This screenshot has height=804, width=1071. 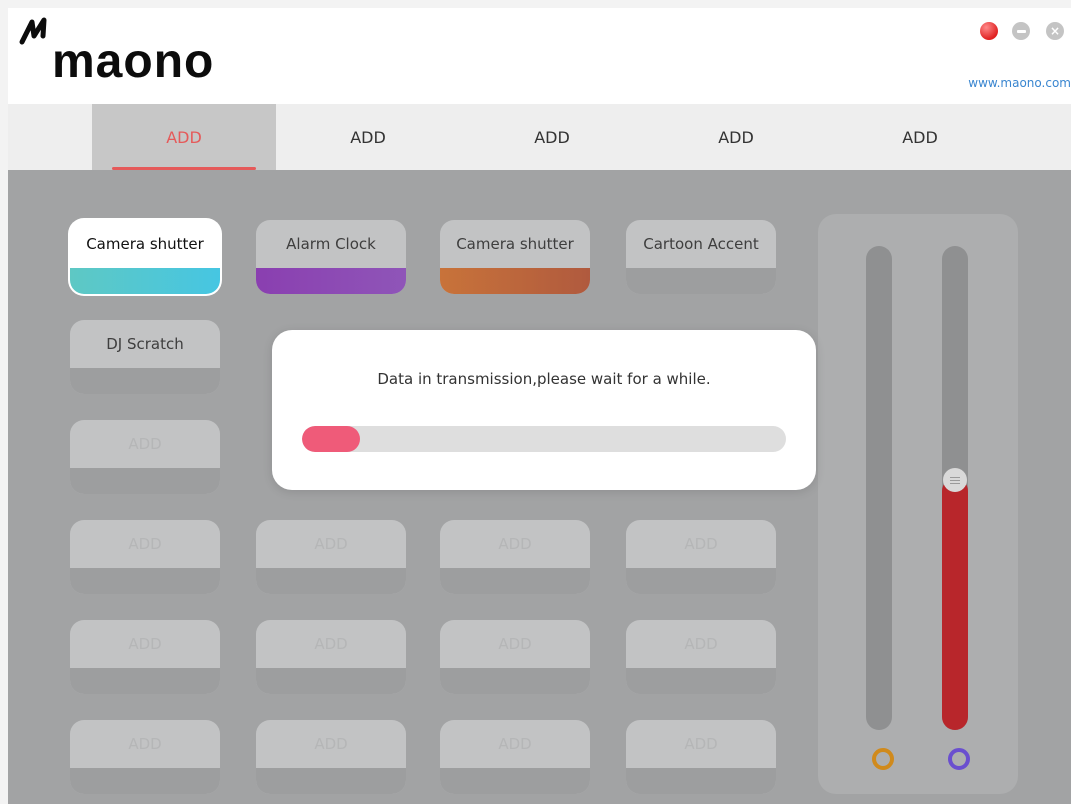 I want to click on minimize-button, so click(x=1021, y=31).